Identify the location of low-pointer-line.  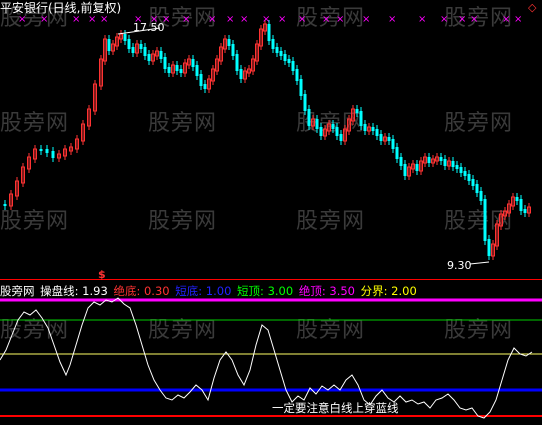
(479, 263).